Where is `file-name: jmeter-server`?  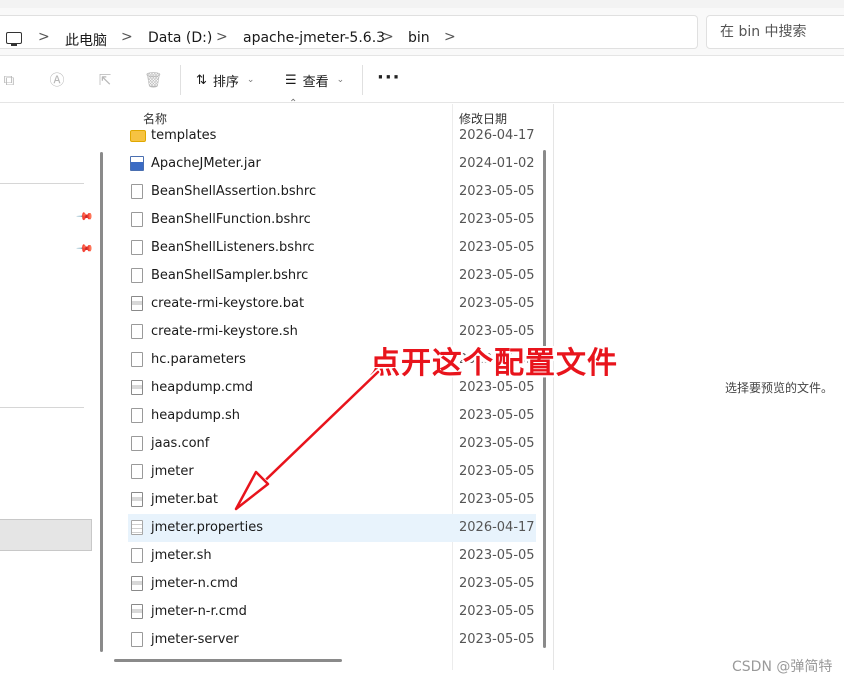
file-name: jmeter-server is located at coordinates (195, 639).